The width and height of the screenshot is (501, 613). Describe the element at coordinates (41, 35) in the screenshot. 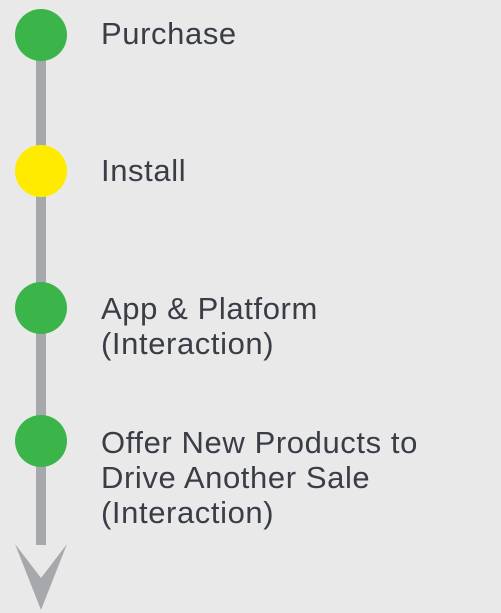

I see `step-marker-purchase` at that location.